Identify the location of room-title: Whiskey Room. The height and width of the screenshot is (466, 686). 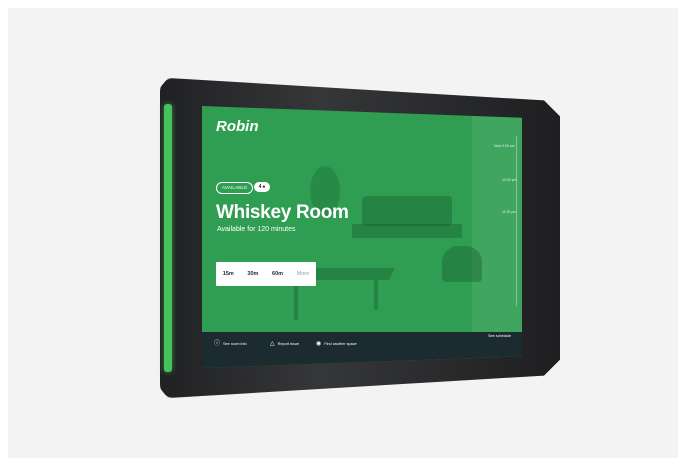
(282, 212).